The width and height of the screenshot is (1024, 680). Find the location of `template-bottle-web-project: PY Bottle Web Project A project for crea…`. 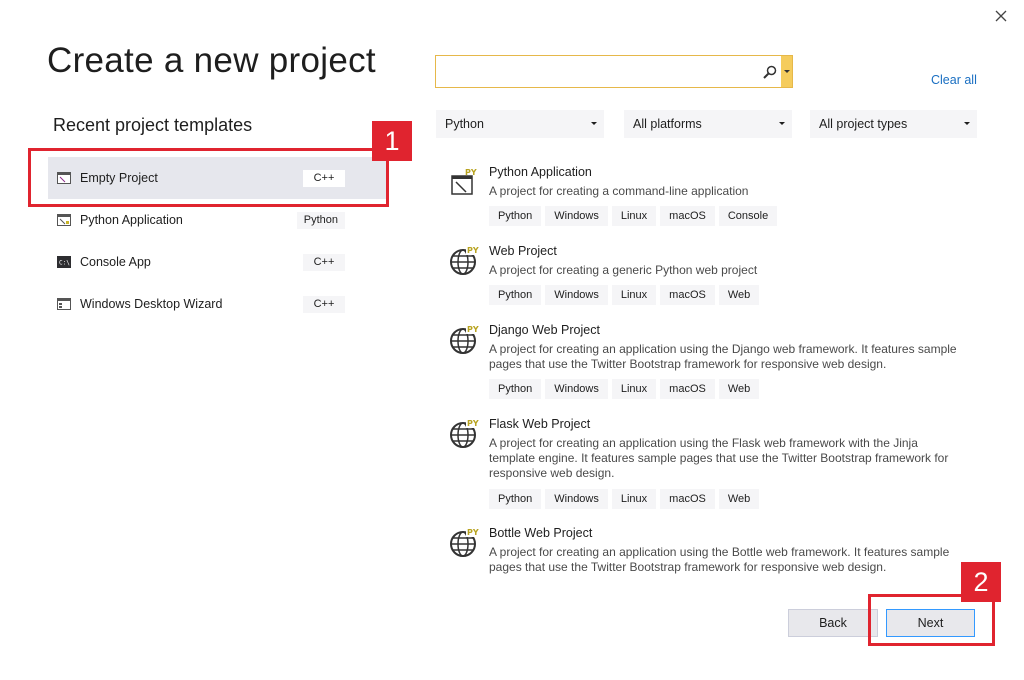

template-bottle-web-project: PY Bottle Web Project A project for crea… is located at coordinates (706, 551).